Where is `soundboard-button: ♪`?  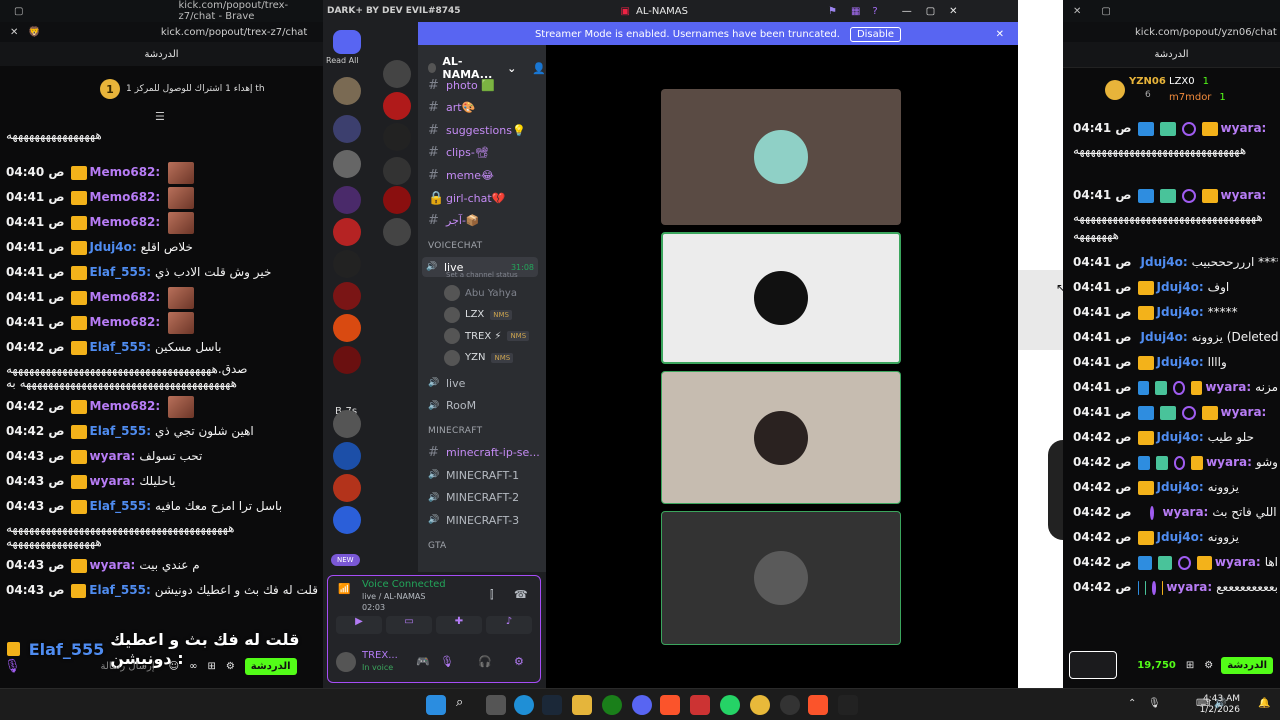
soundboard-button: ♪ is located at coordinates (509, 625).